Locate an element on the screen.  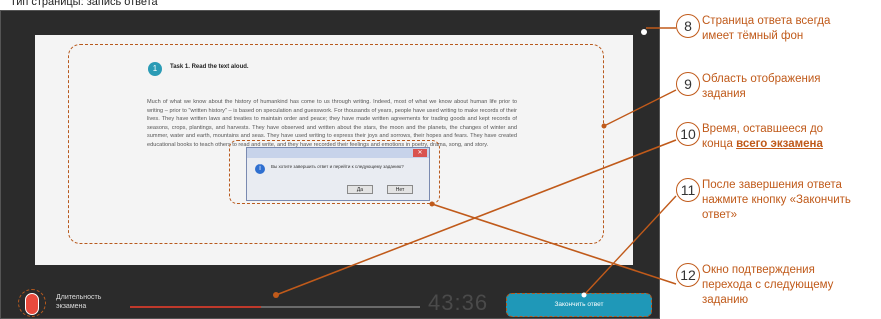
callout-underlined-text: всего экзамена is located at coordinates (779, 144).